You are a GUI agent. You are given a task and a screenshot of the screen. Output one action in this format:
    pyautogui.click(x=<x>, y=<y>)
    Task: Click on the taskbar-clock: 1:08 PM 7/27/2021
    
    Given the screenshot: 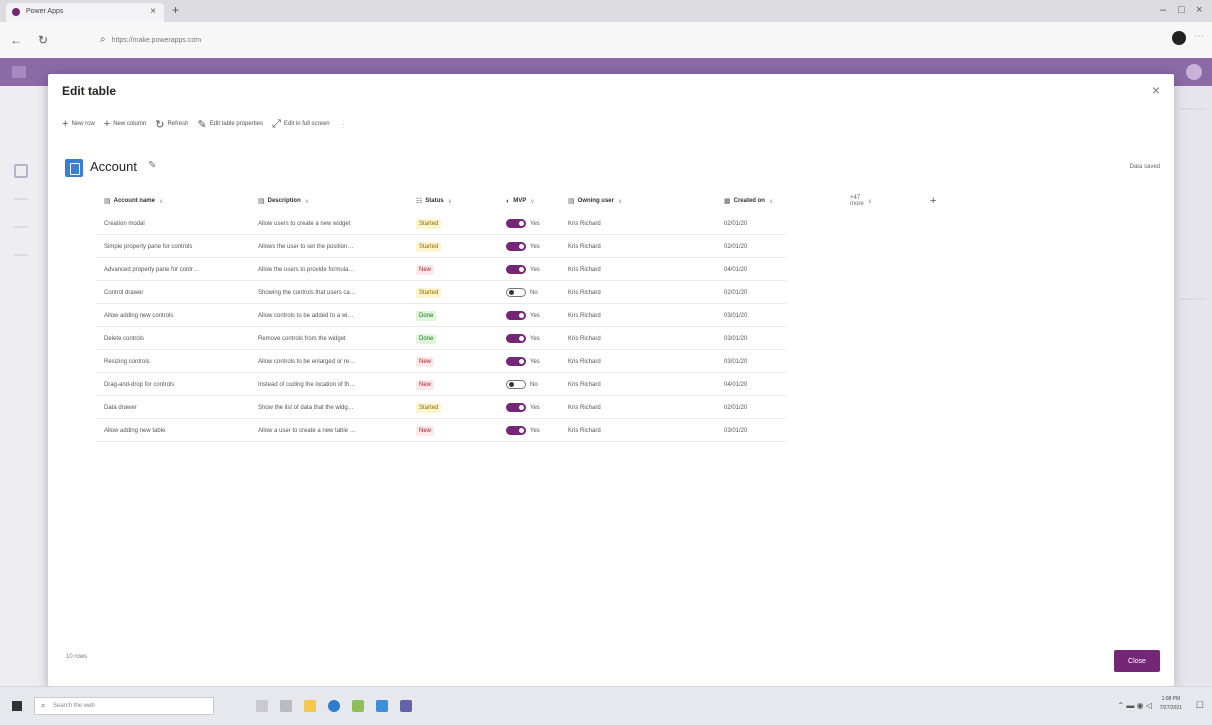 What is the action you would take?
    pyautogui.click(x=1171, y=704)
    